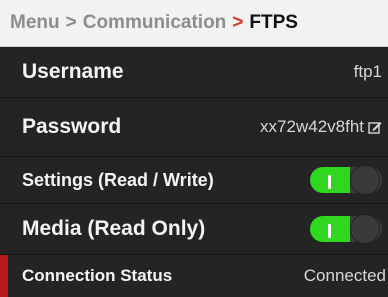  What do you see at coordinates (194, 276) in the screenshot?
I see `connection-status-row: Connection Status Connected` at bounding box center [194, 276].